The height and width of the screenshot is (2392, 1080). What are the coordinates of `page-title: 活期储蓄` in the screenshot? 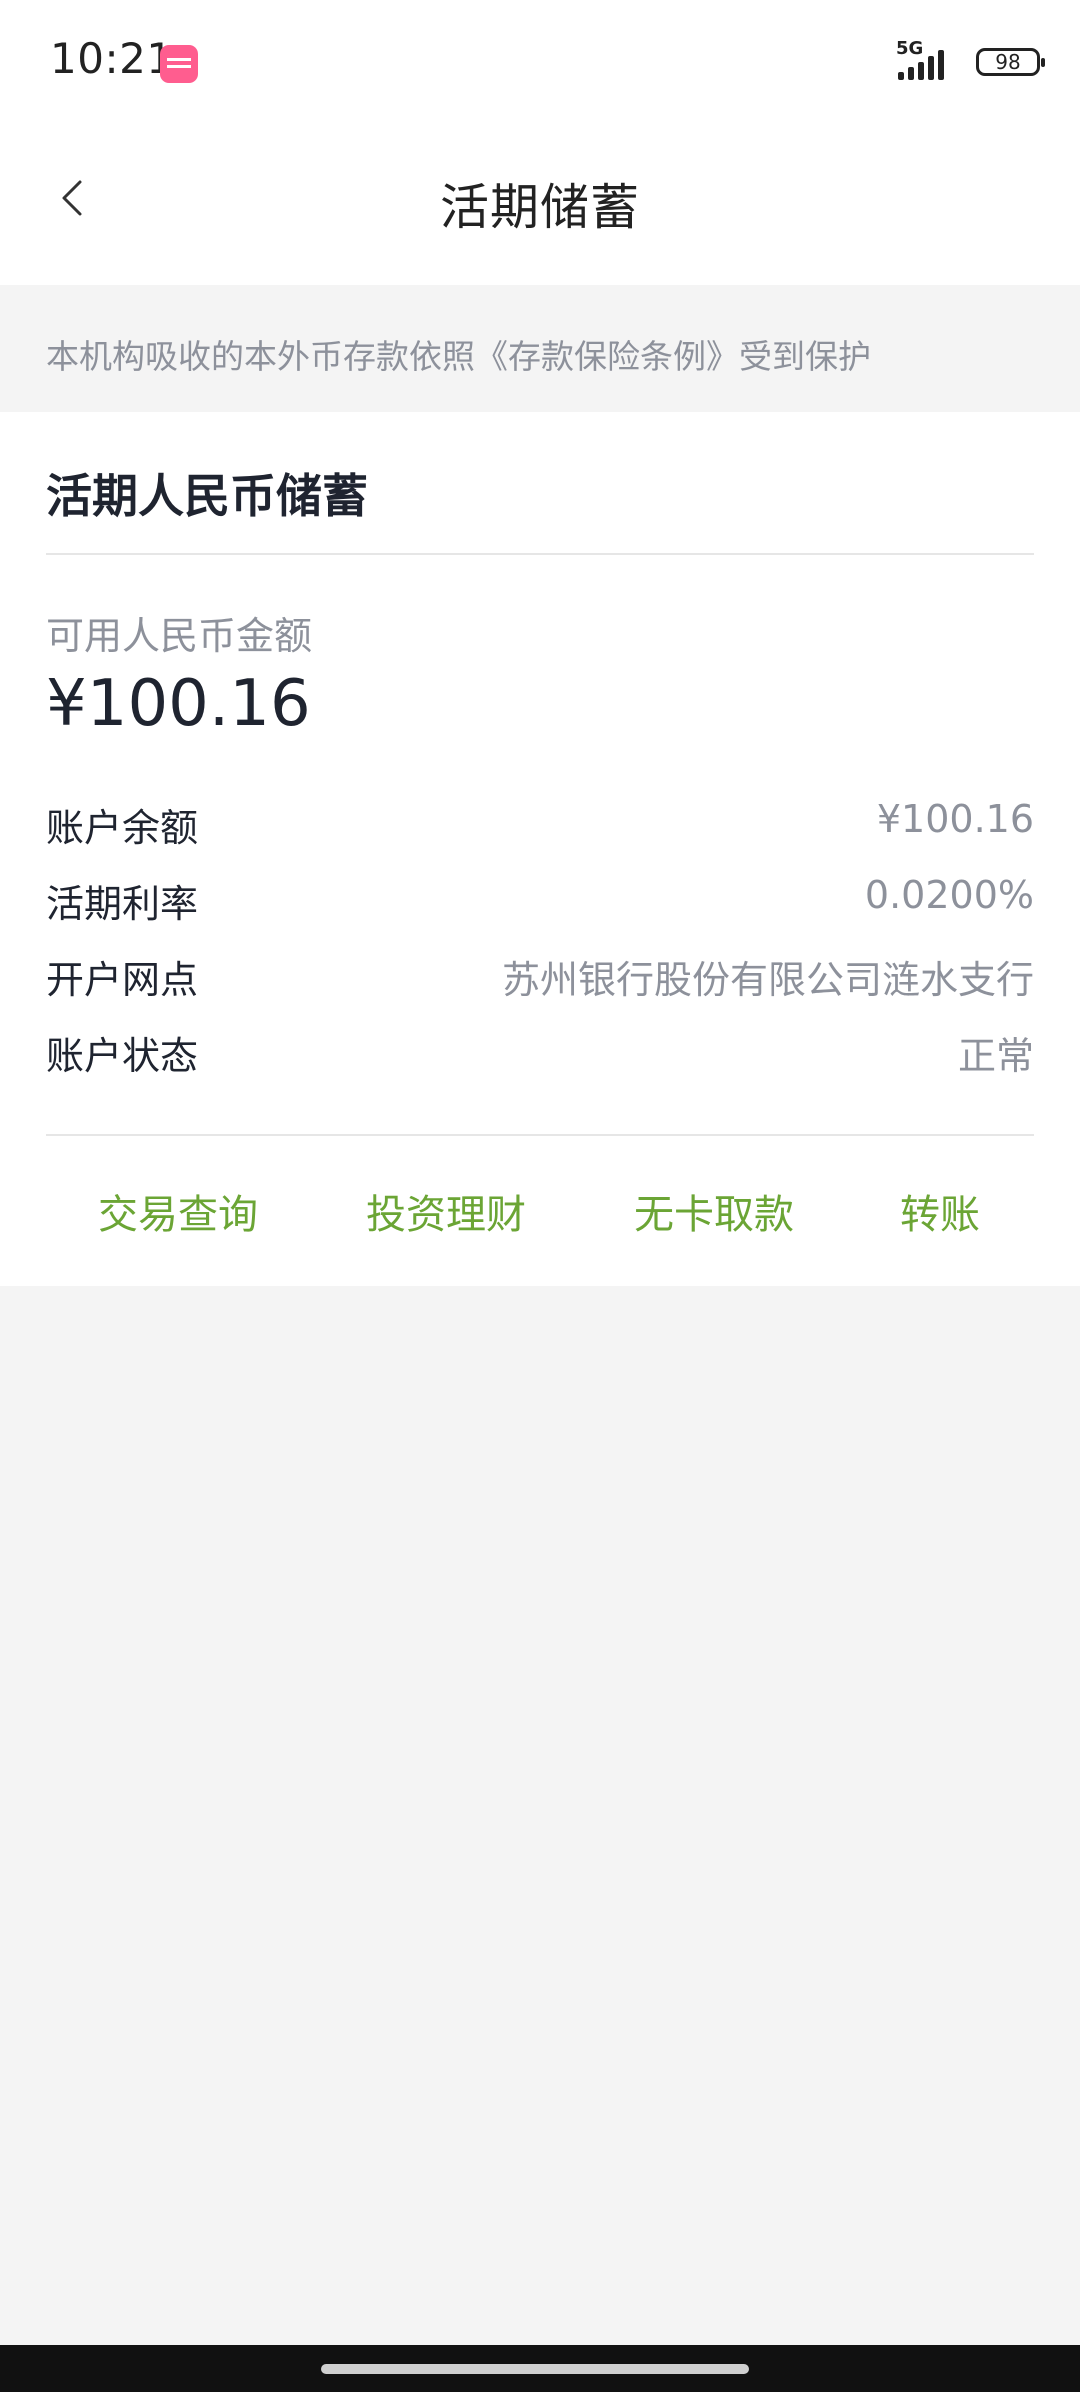 It's located at (539, 207).